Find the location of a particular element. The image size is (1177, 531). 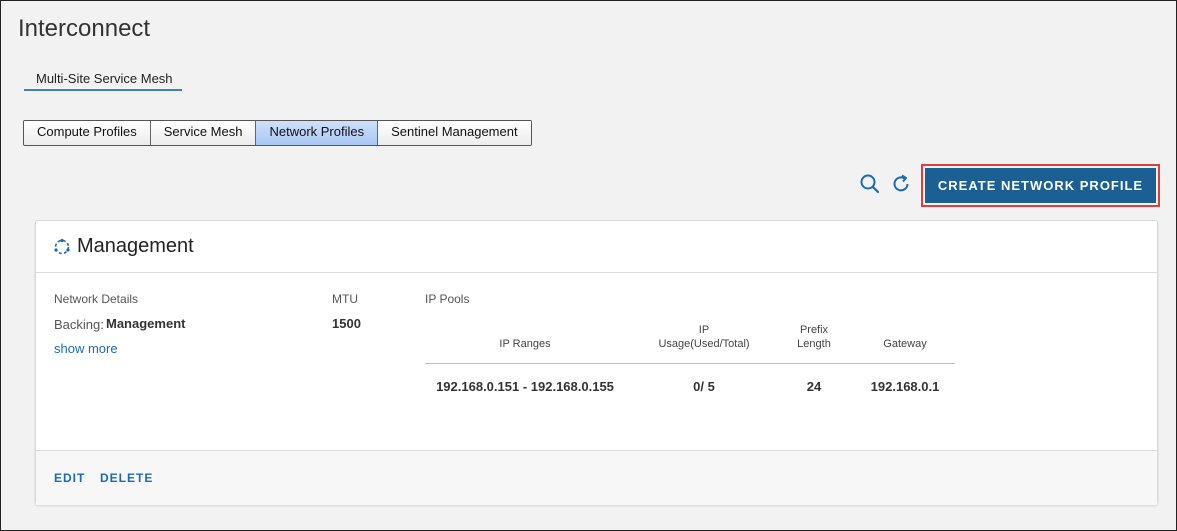

tab-network-profiles: Network Profiles is located at coordinates (317, 133).